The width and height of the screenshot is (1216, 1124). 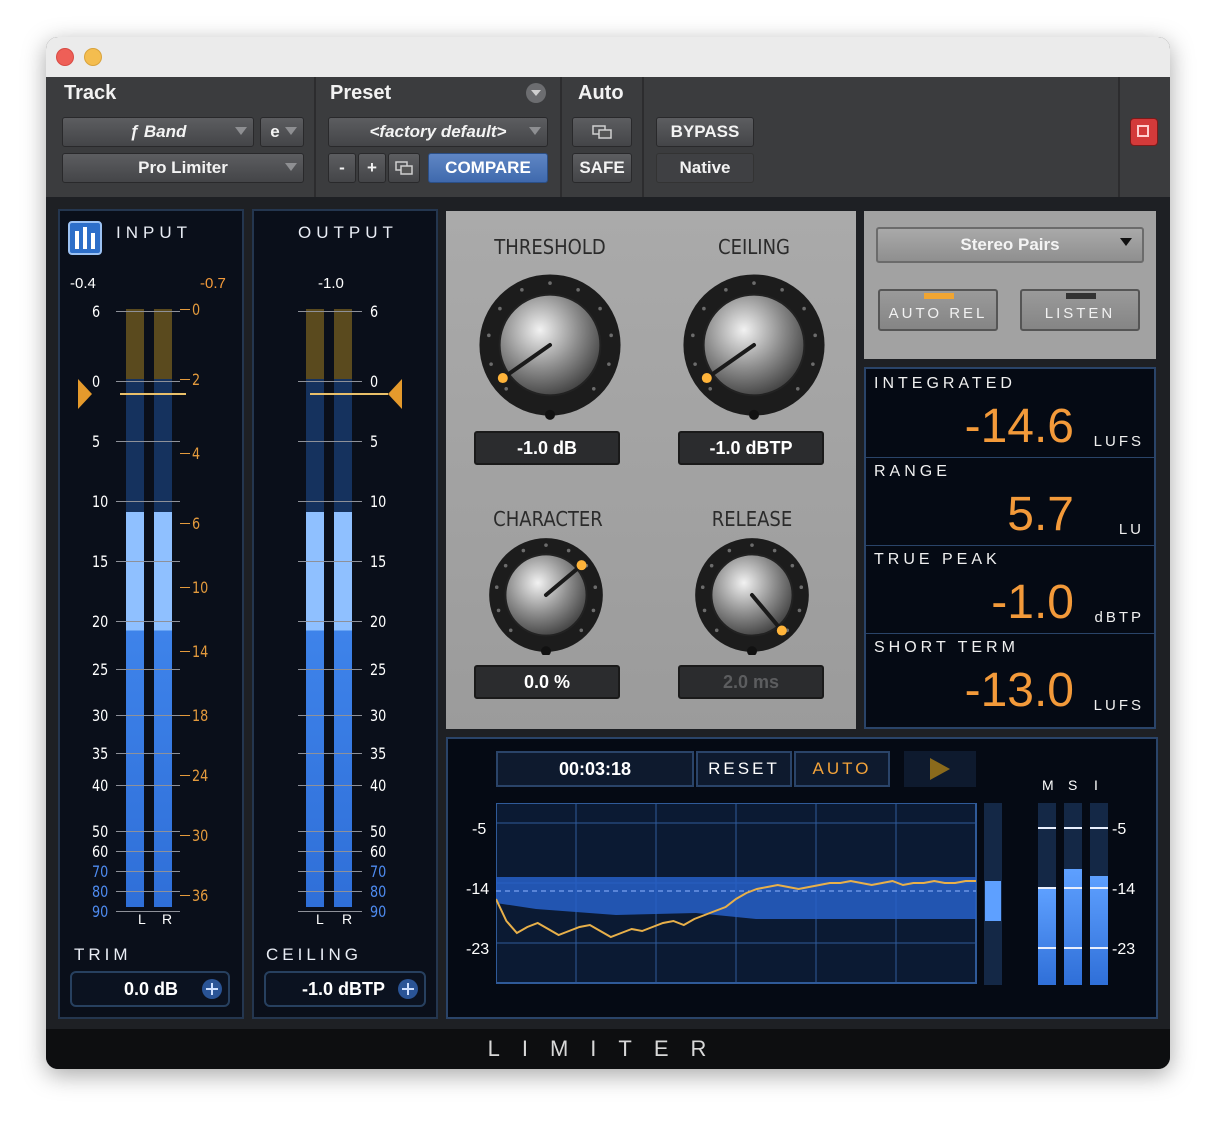 What do you see at coordinates (705, 168) in the screenshot?
I see `native-indicator: Native` at bounding box center [705, 168].